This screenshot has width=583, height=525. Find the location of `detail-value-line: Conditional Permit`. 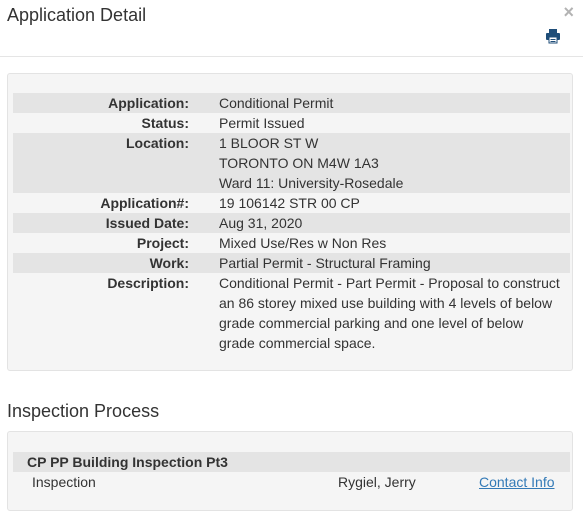

detail-value-line: Conditional Permit is located at coordinates (276, 103).